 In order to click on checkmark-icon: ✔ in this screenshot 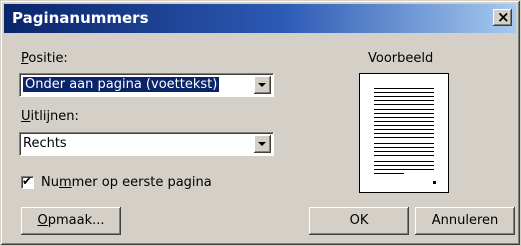, I will do `click(27, 181)`.